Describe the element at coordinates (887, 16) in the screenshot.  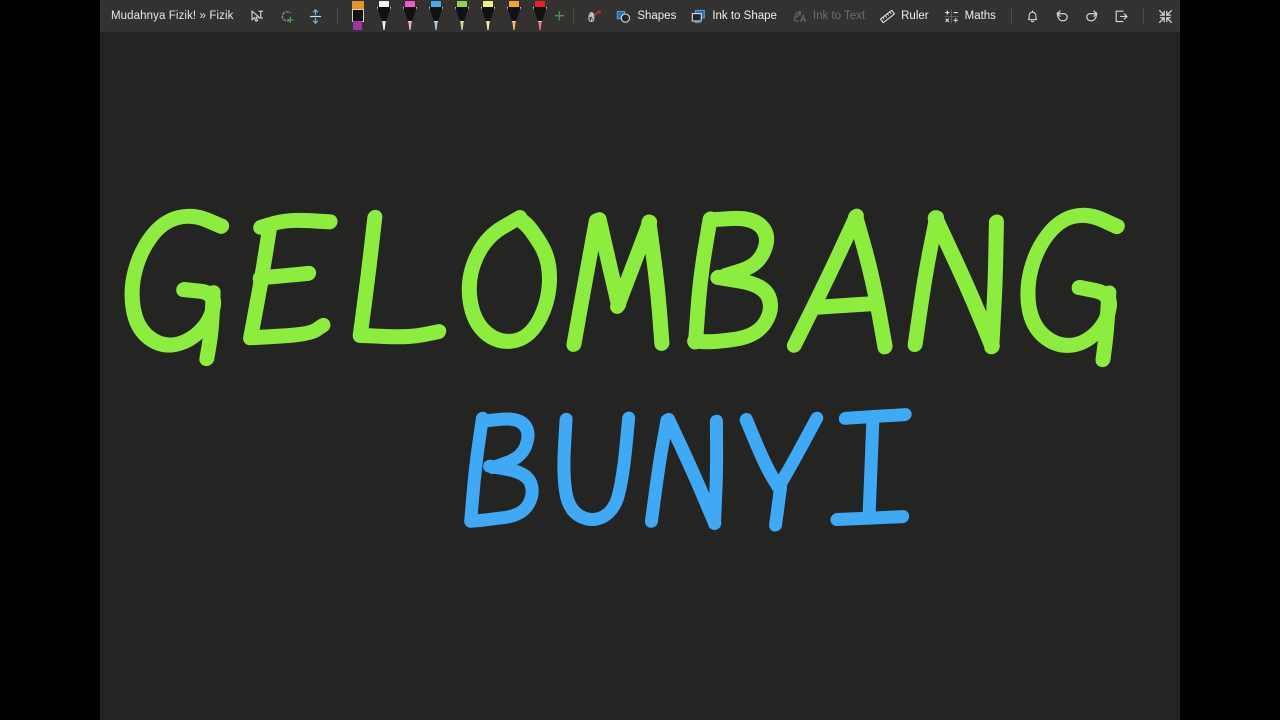
I see `ruler-icon` at that location.